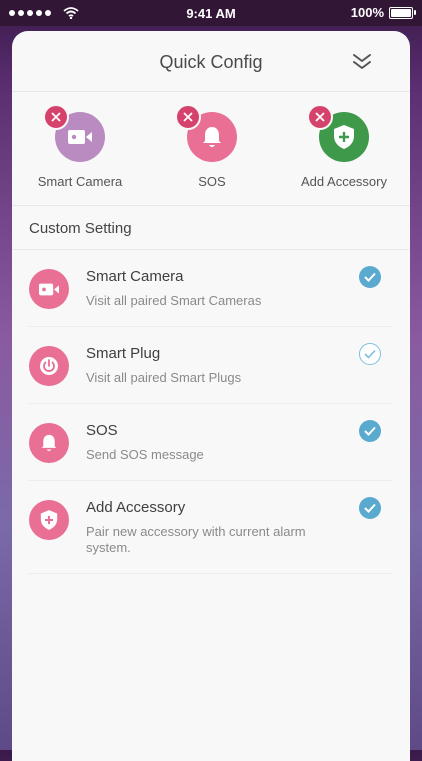 The height and width of the screenshot is (761, 422). Describe the element at coordinates (164, 377) in the screenshot. I see `list-item-subtitle: Visit all paired Smart Plugs` at that location.